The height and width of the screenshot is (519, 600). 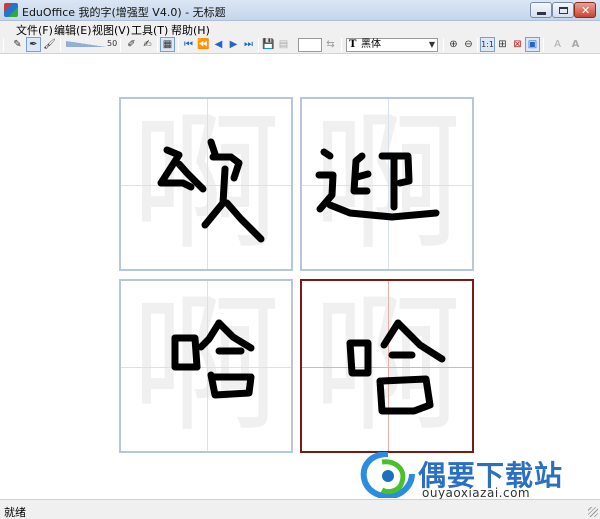 What do you see at coordinates (557, 44) in the screenshot?
I see `font-large-icon: A` at bounding box center [557, 44].